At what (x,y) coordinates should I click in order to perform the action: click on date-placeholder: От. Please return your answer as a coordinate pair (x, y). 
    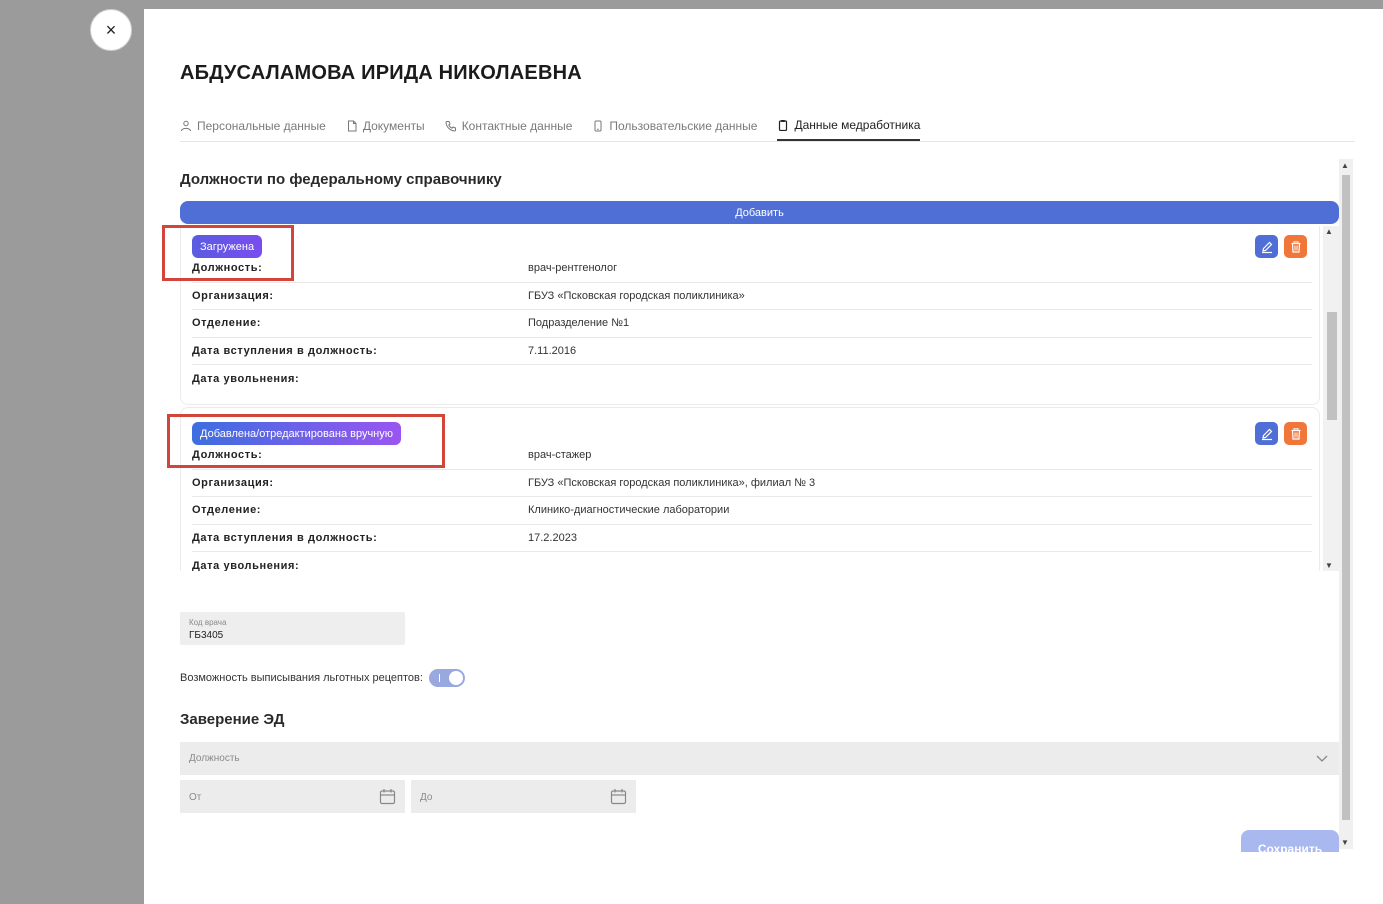
    Looking at the image, I should click on (195, 797).